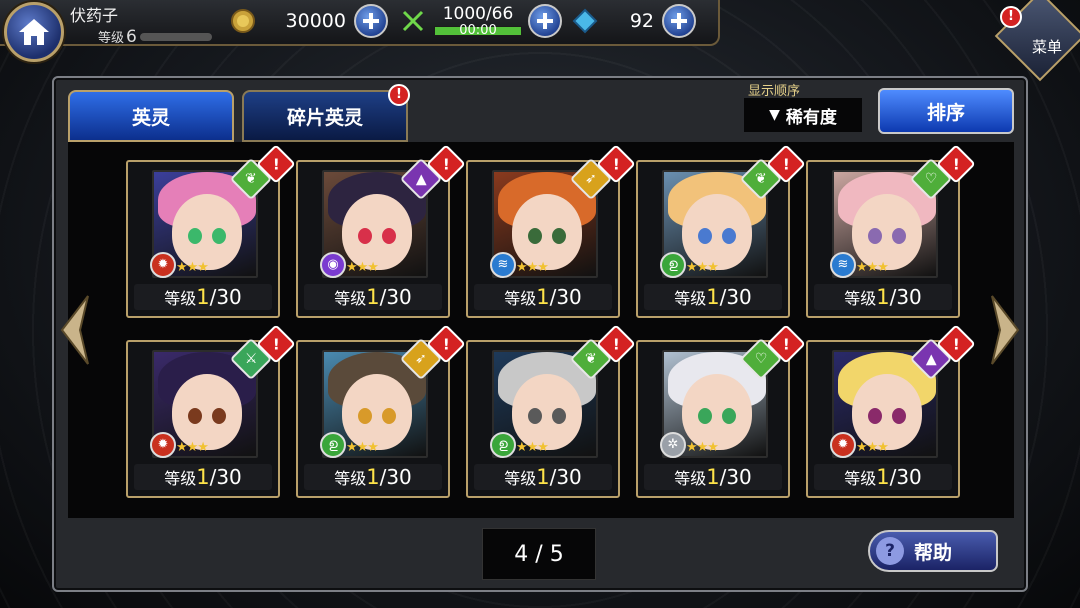 This screenshot has width=1080, height=608. I want to click on sort-order-select: ▼ 稀有度, so click(803, 115).